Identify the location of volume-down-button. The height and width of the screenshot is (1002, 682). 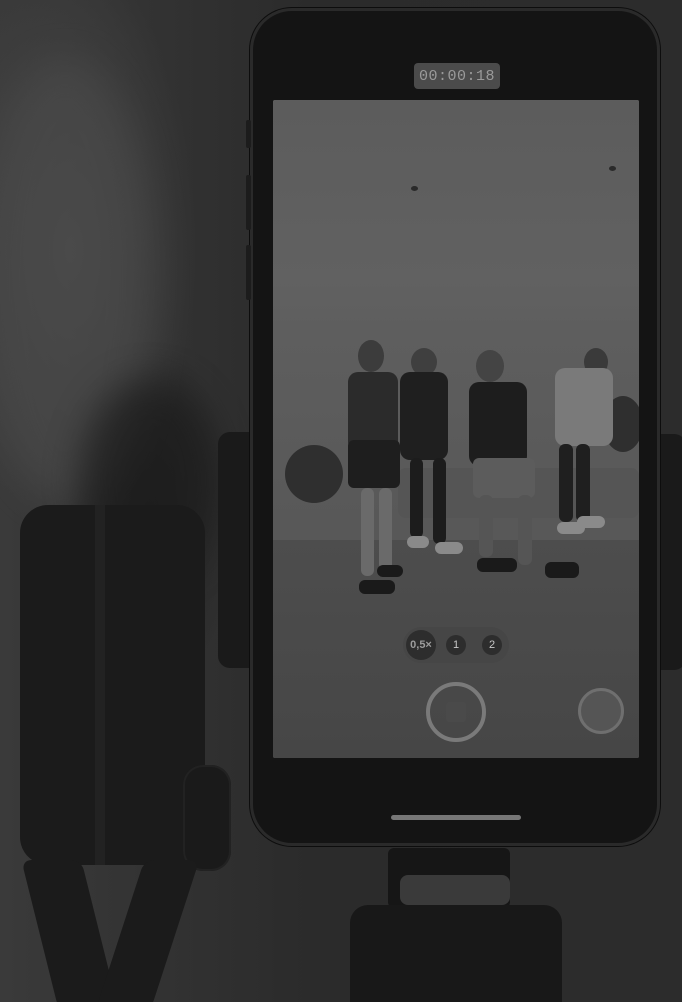
(248, 272).